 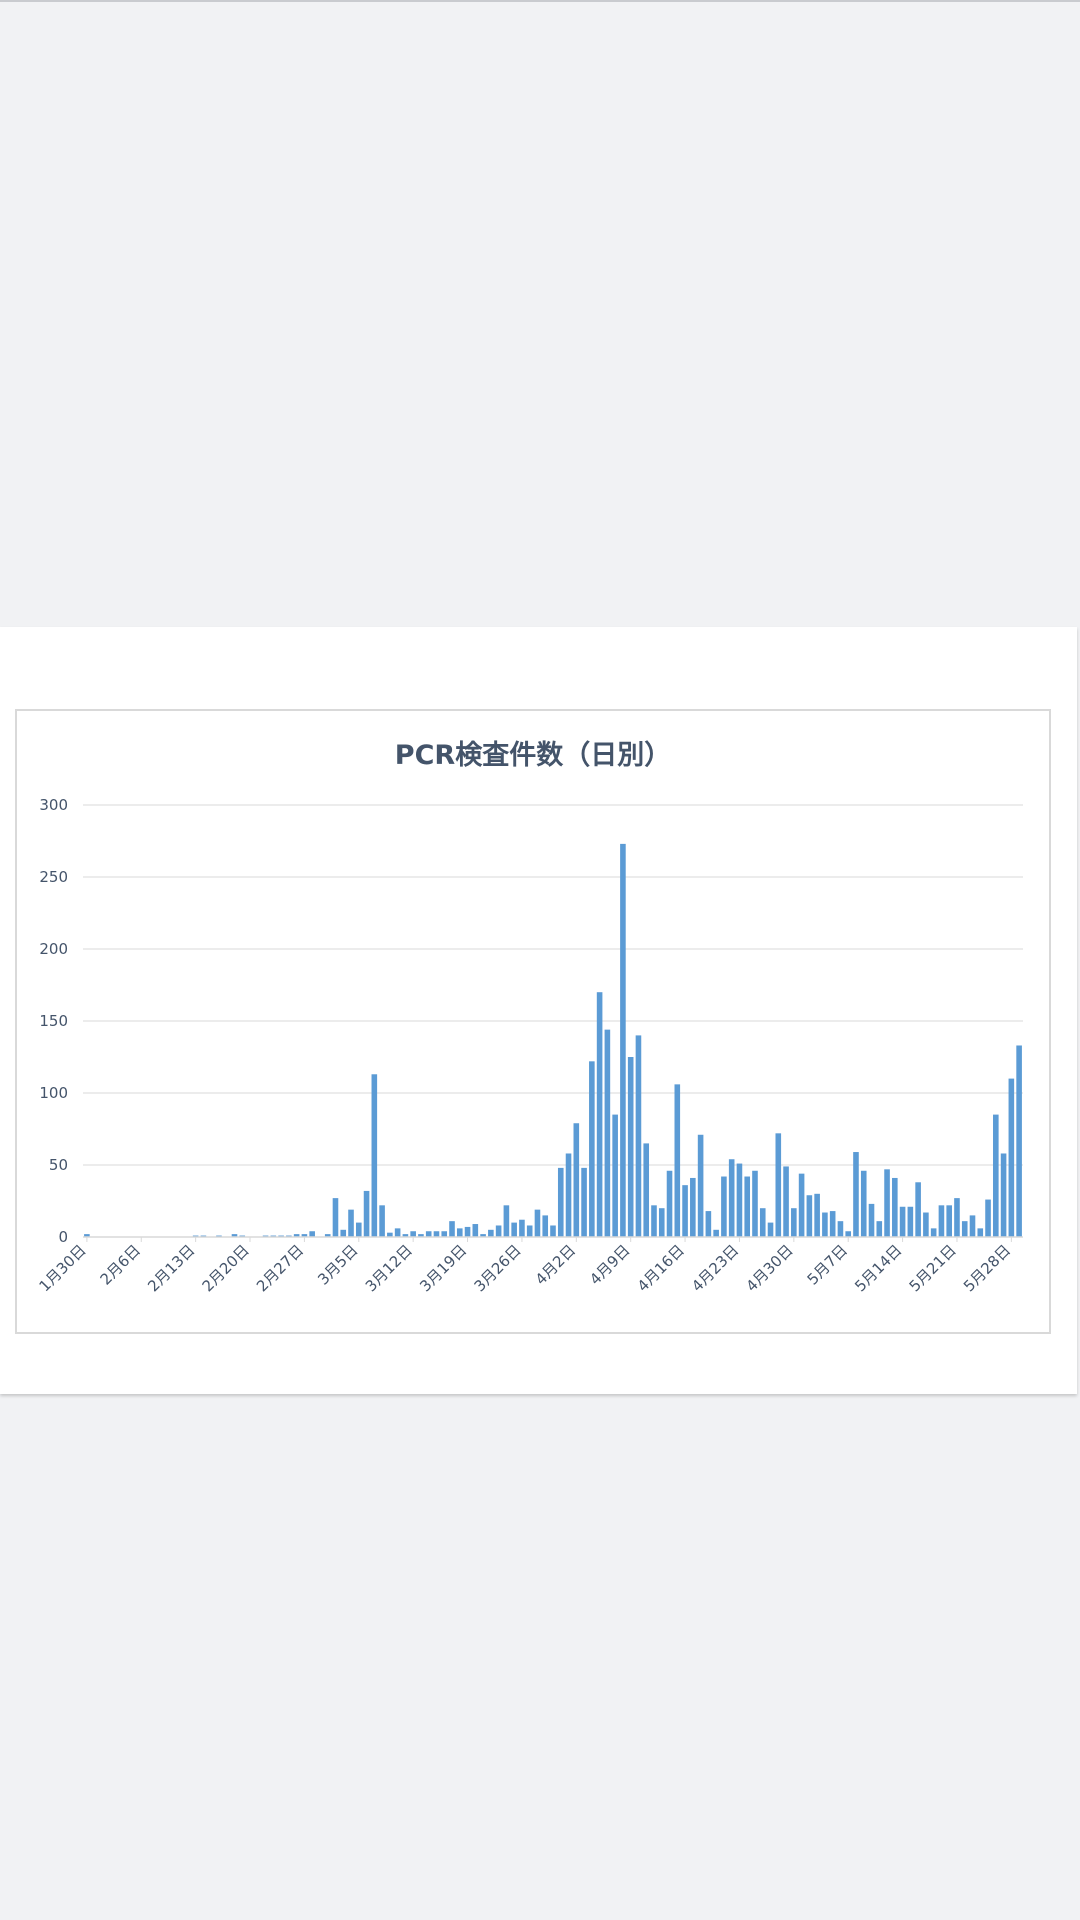 What do you see at coordinates (53, 1093) in the screenshot?
I see `y-tick-label: 100` at bounding box center [53, 1093].